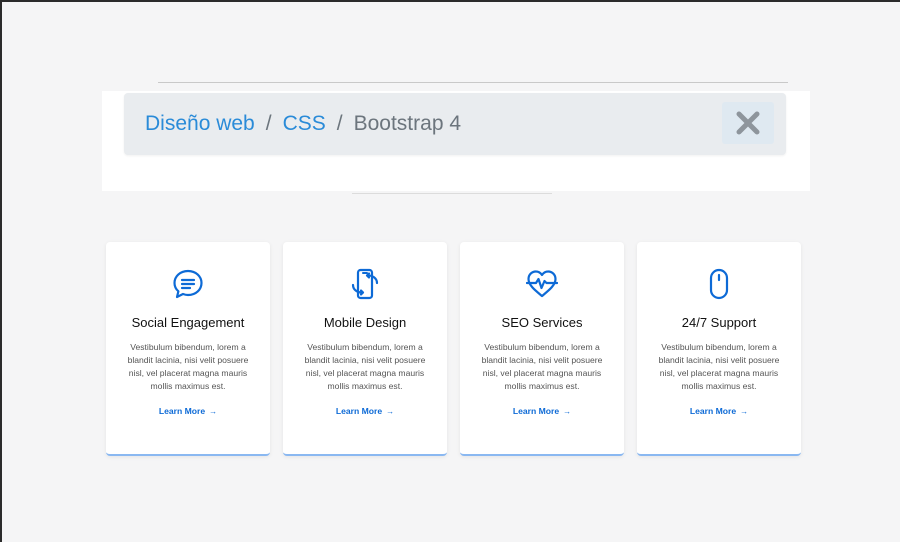  I want to click on divider-bottom, so click(452, 193).